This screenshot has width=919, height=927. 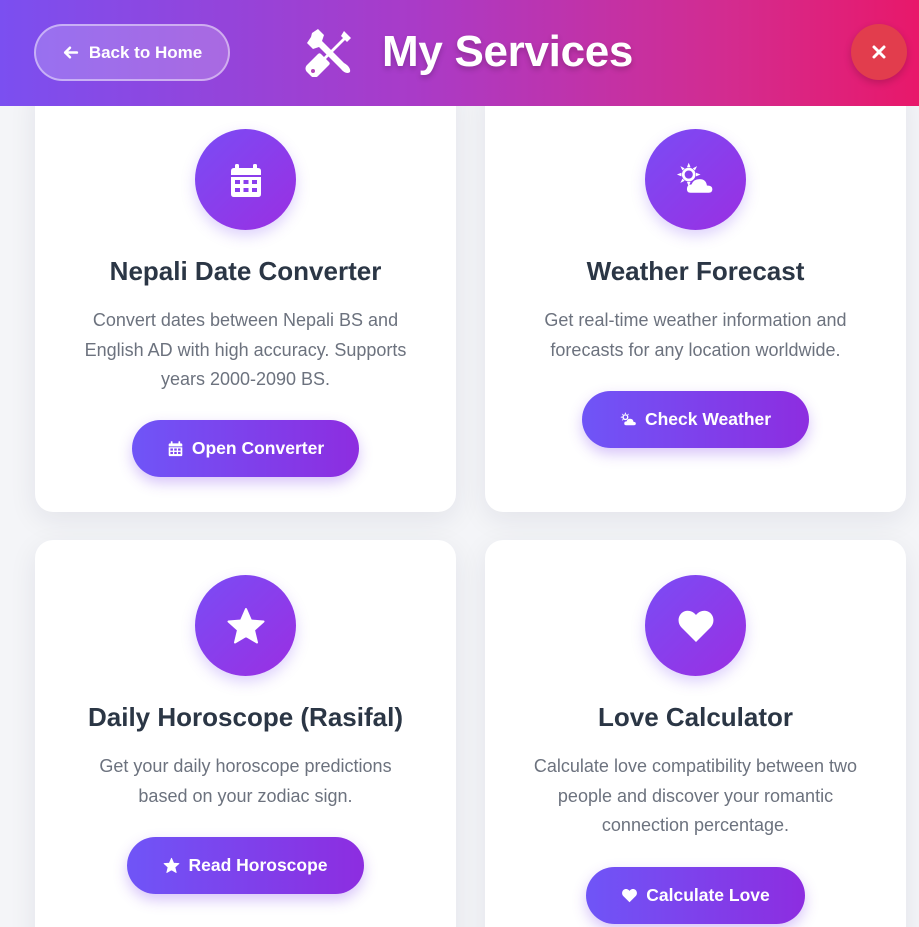 What do you see at coordinates (245, 717) in the screenshot?
I see `service-title: Daily Horoscope (Rasifal)` at bounding box center [245, 717].